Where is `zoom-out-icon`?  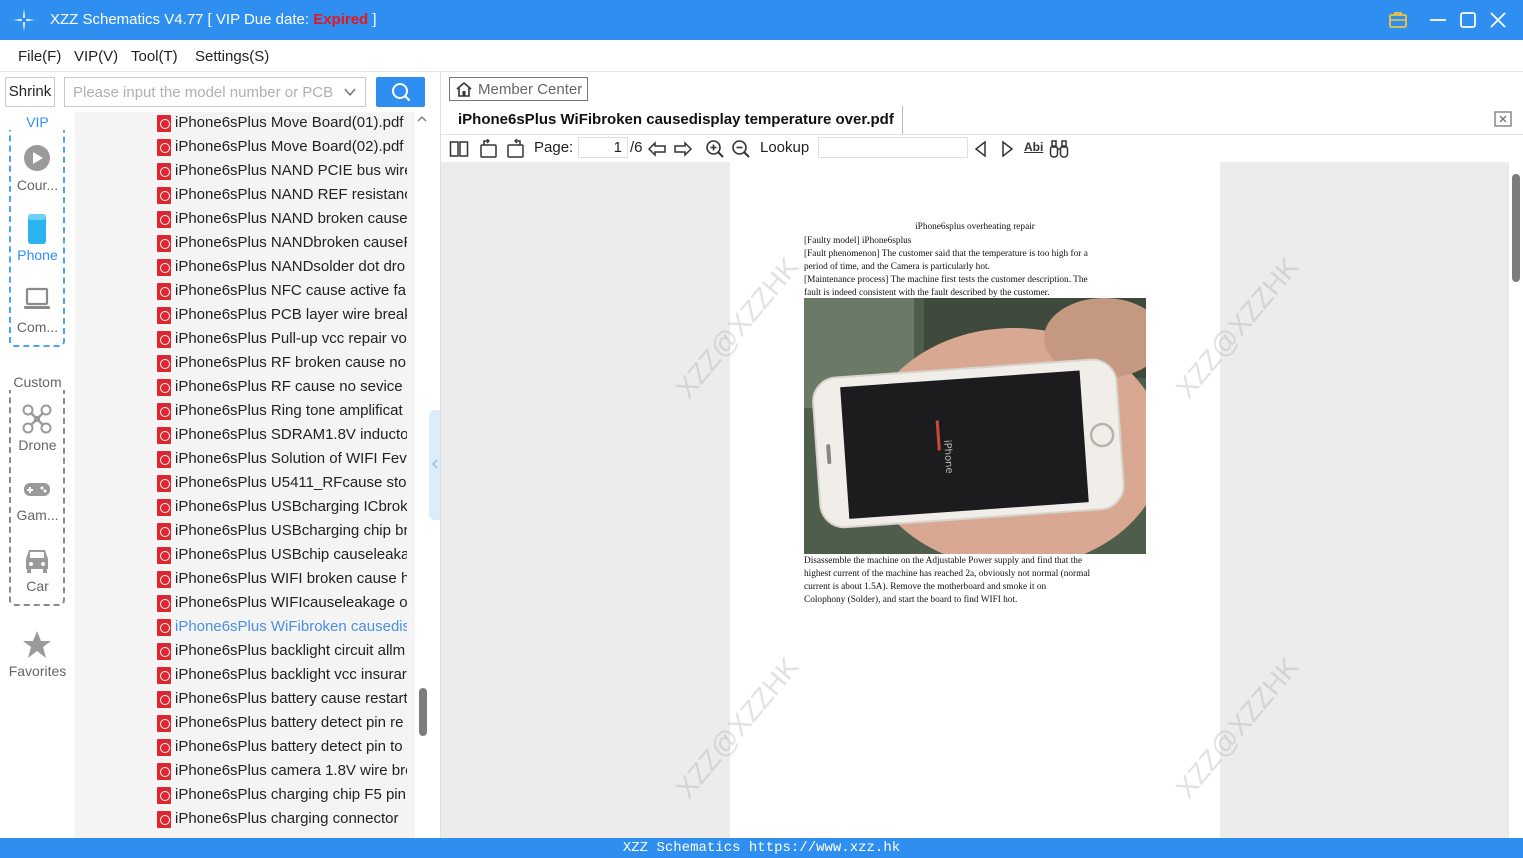 zoom-out-icon is located at coordinates (741, 149).